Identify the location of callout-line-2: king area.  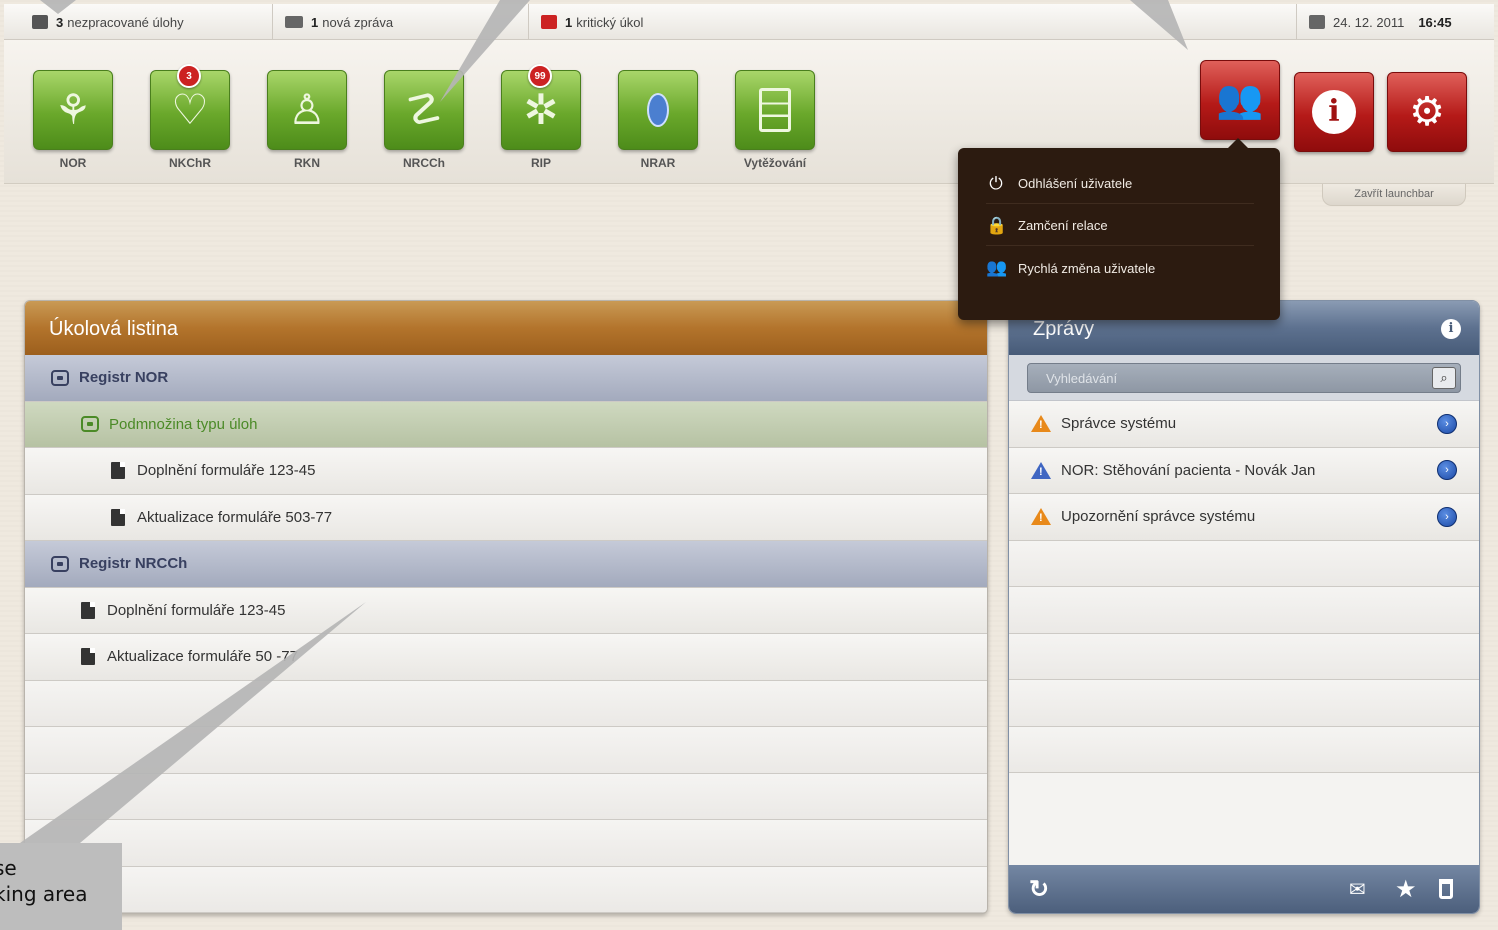
(44, 894).